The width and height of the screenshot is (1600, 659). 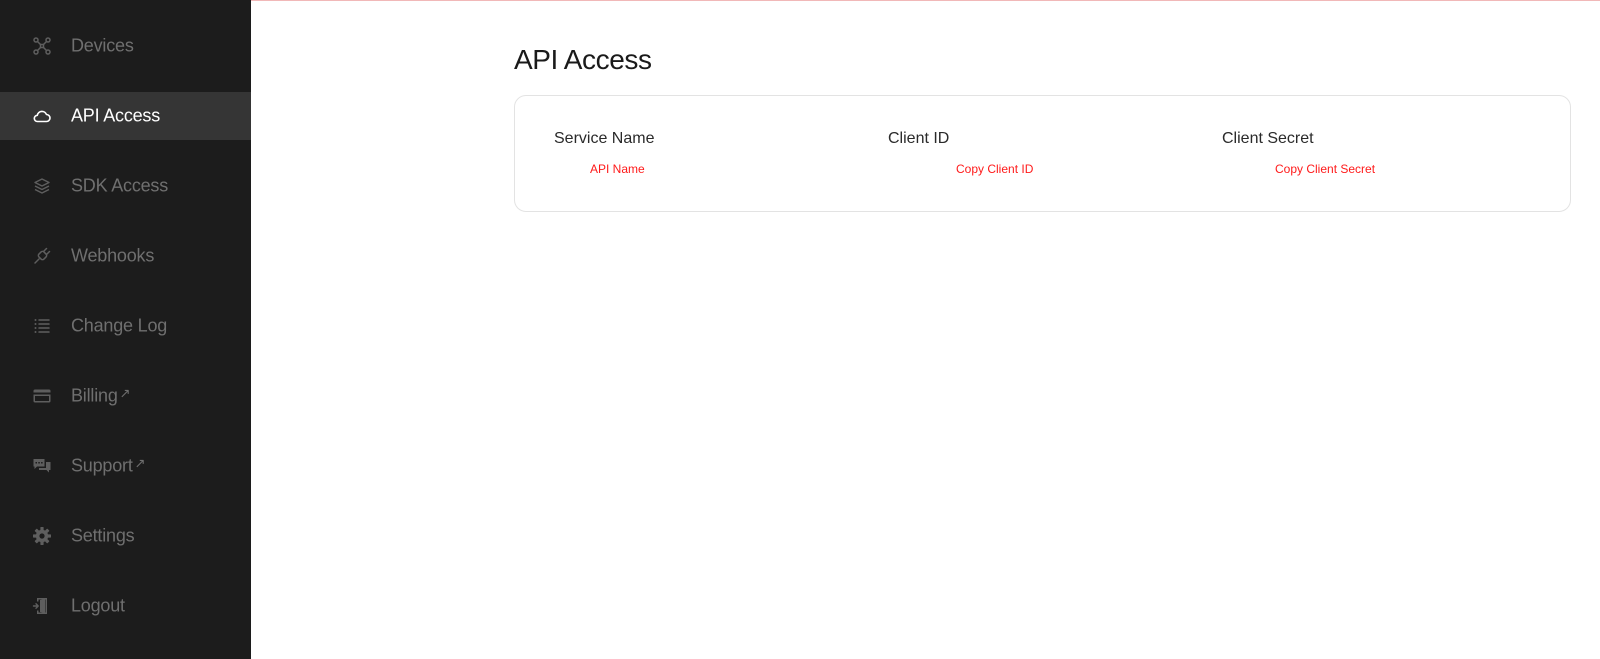 I want to click on copy-client-id-button: Copy Client ID, so click(x=994, y=169).